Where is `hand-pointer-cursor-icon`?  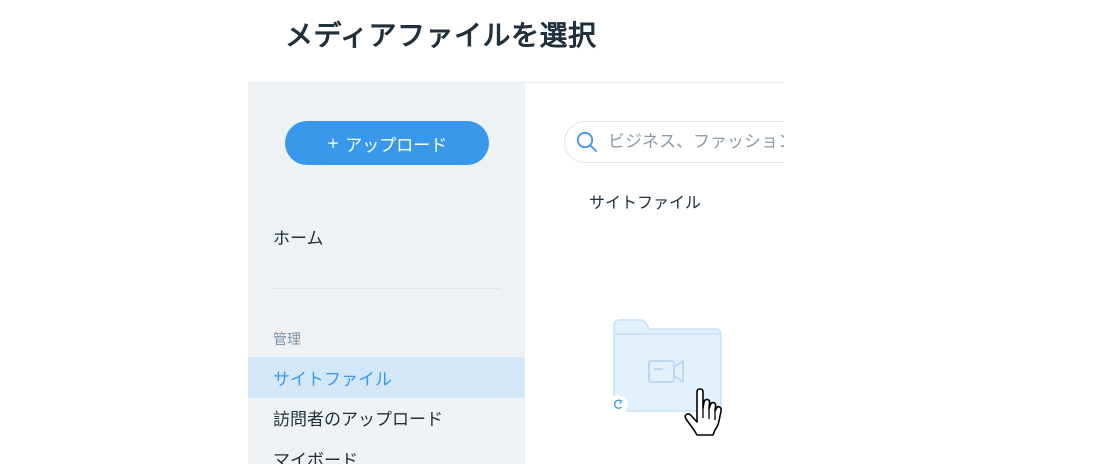 hand-pointer-cursor-icon is located at coordinates (703, 412).